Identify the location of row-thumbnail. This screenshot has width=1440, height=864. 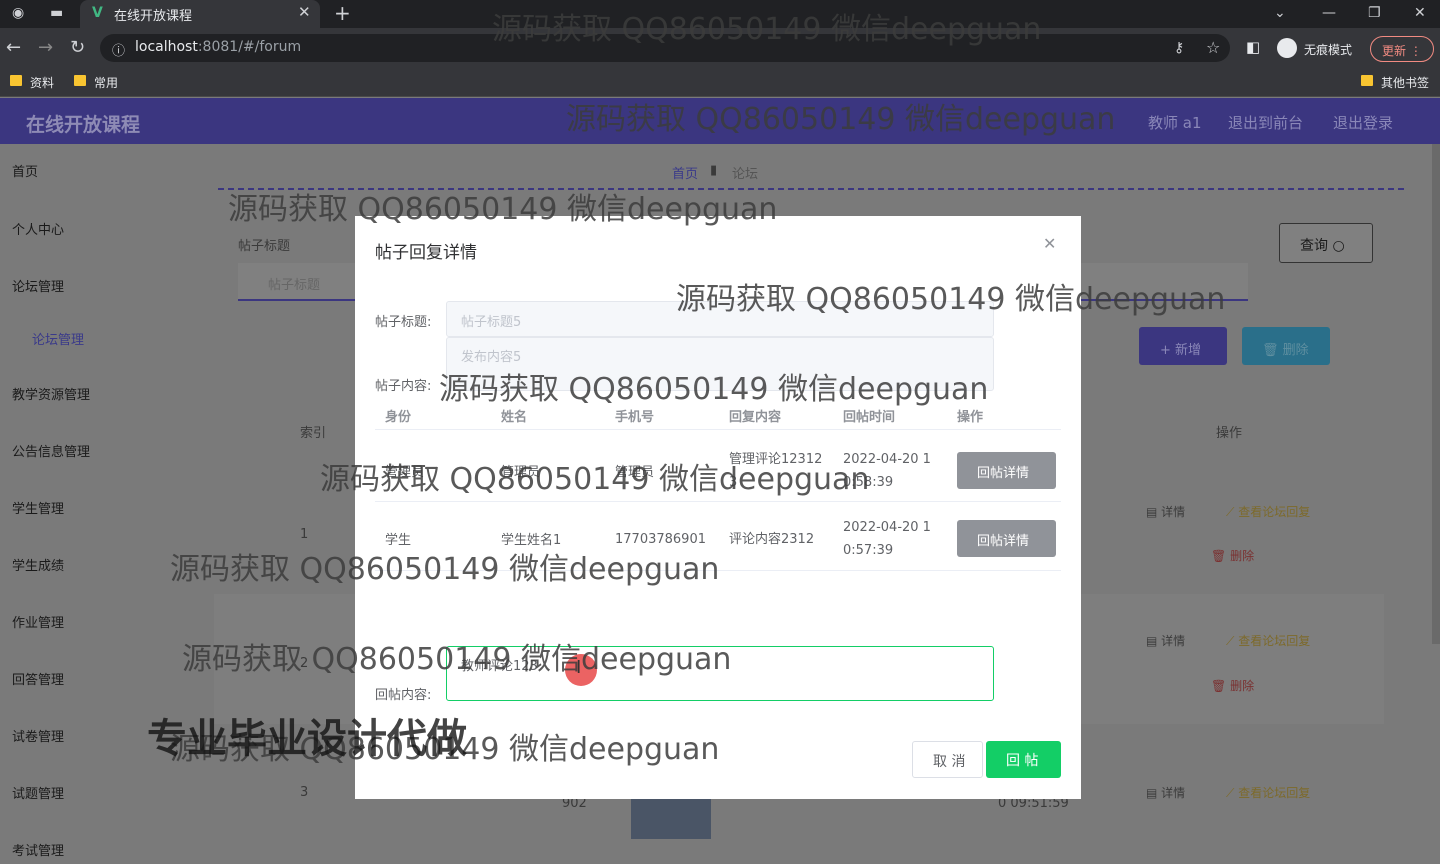
(671, 819).